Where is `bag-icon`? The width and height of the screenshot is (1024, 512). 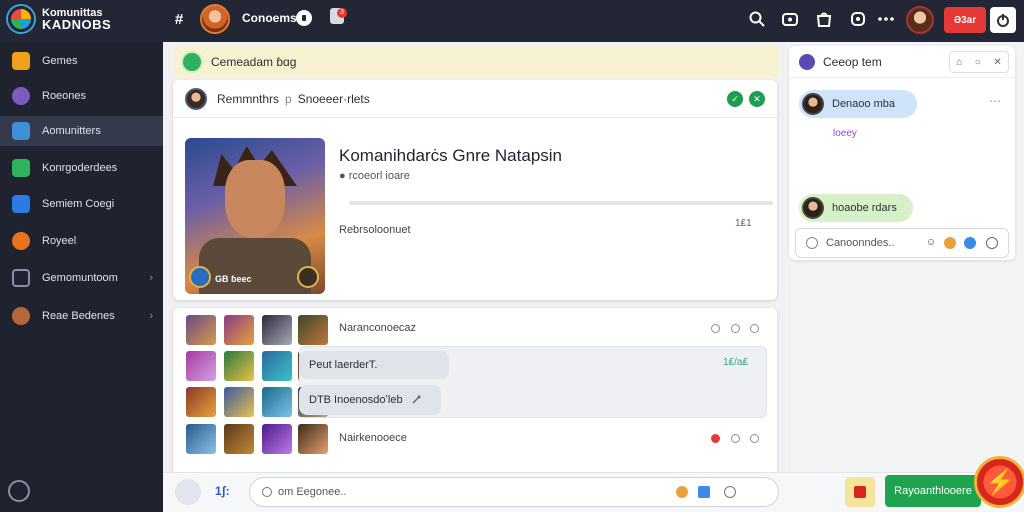
bag-icon is located at coordinates (824, 19).